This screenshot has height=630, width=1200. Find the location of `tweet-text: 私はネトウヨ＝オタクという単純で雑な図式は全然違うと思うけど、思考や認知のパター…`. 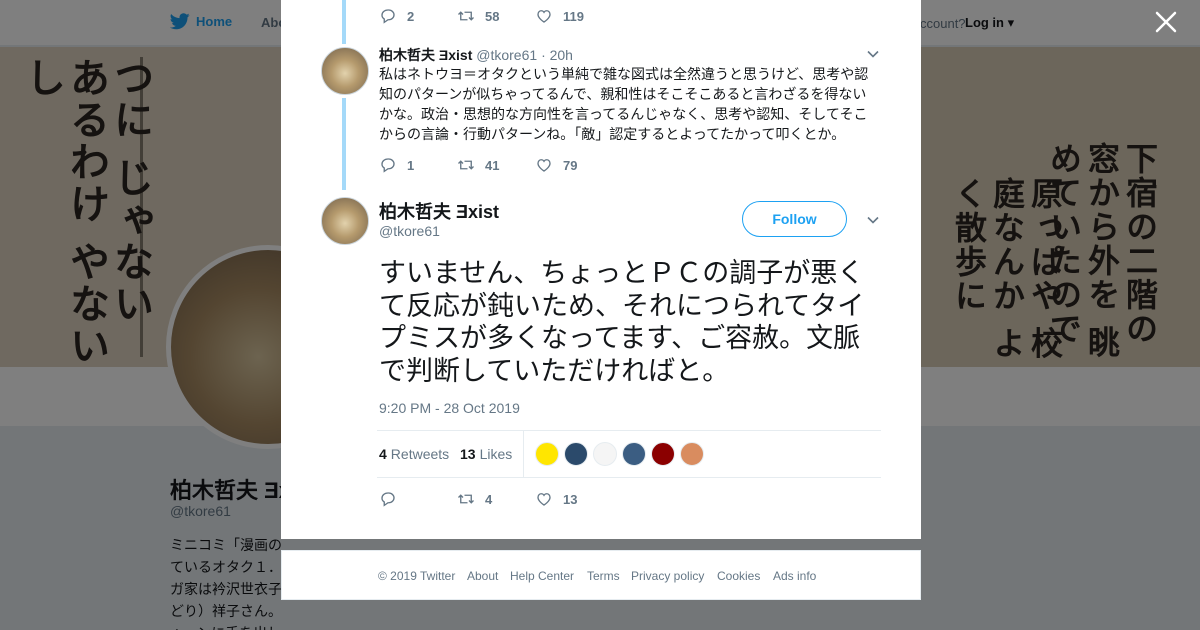

tweet-text: 私はネトウヨ＝オタクという単純で雑な図式は全然違うと思うけど、思考や認知のパター… is located at coordinates (624, 104).